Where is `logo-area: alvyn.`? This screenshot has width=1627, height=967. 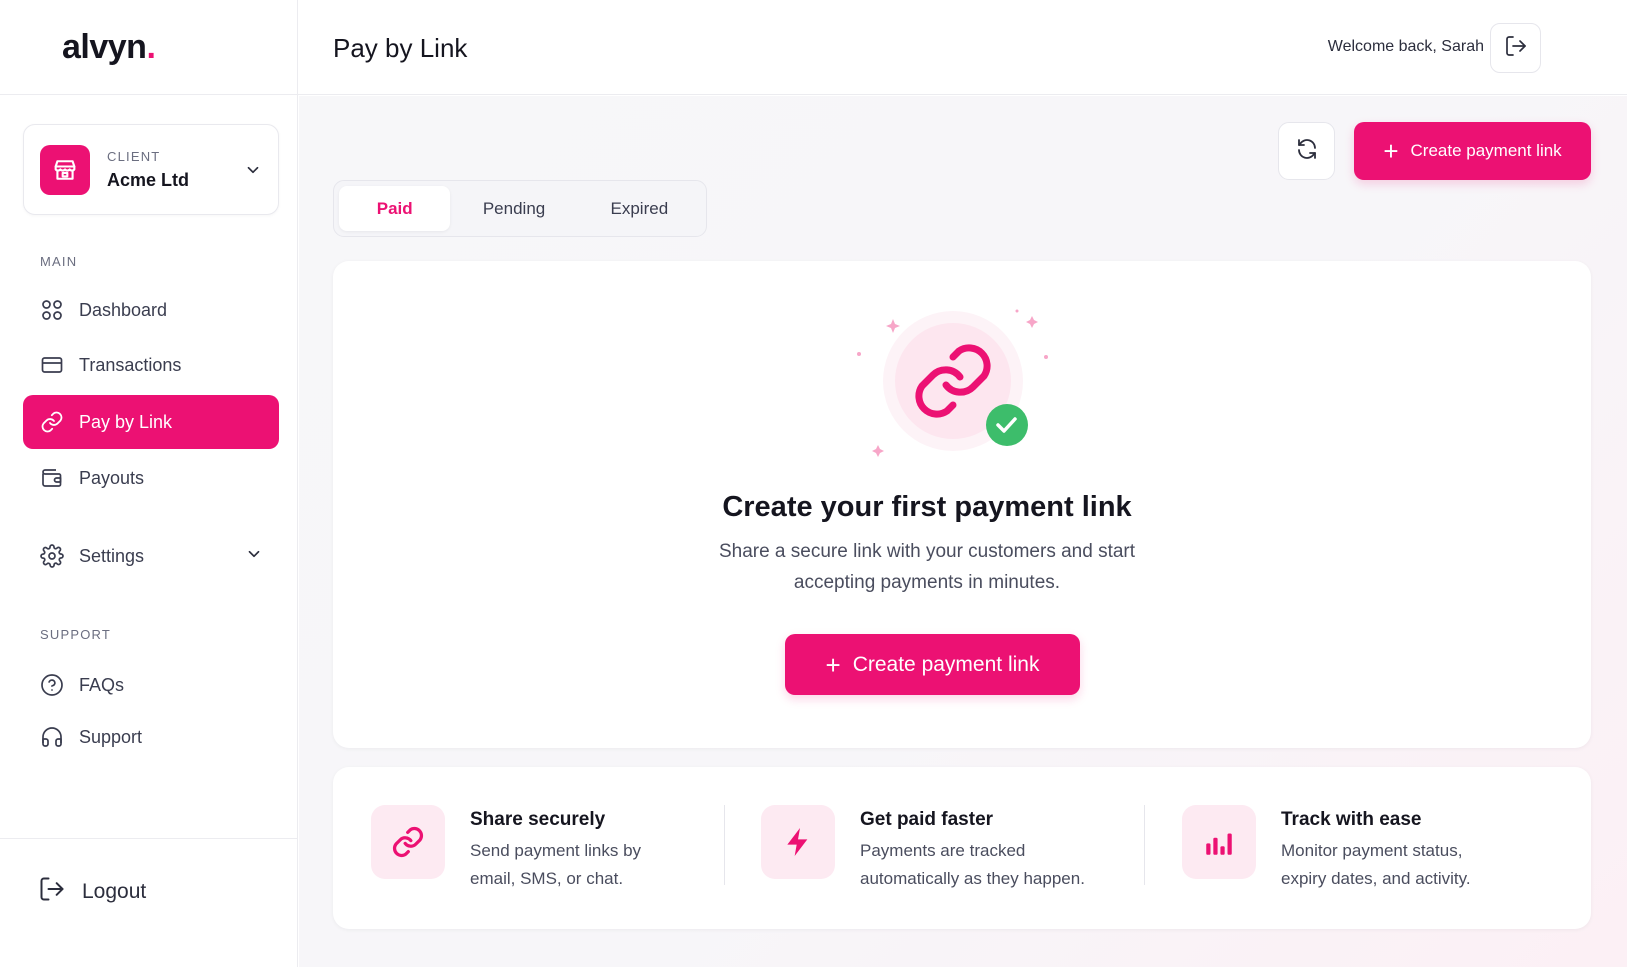
logo-area: alvyn. is located at coordinates (148, 47).